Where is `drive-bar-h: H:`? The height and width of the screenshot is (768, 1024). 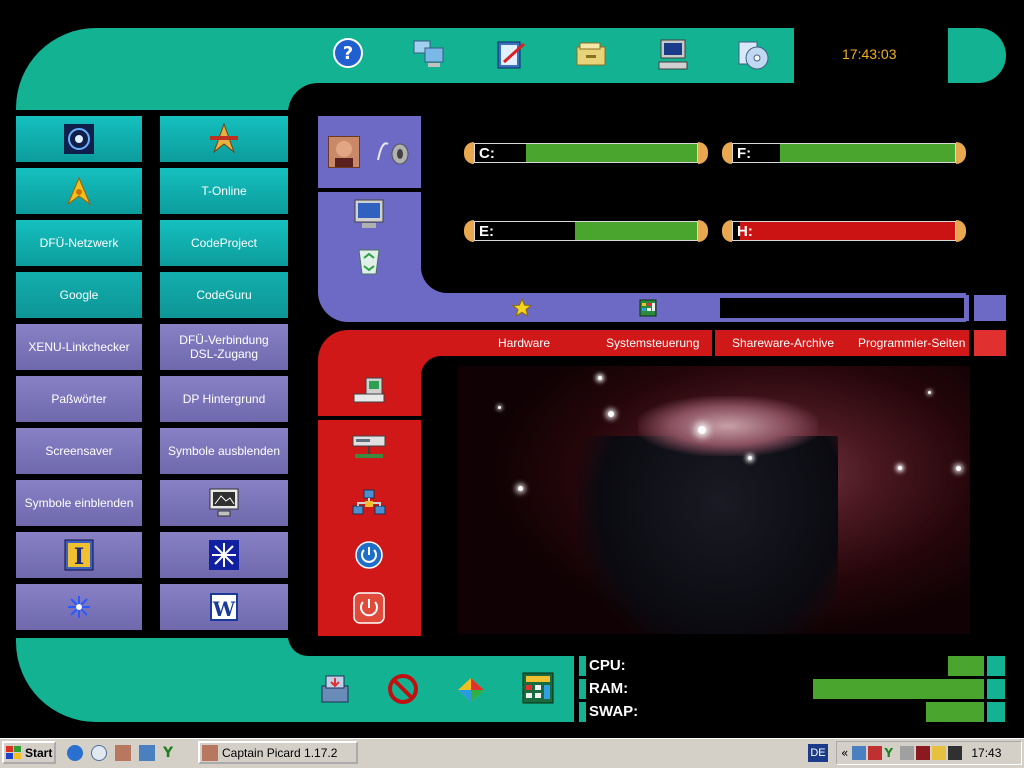 drive-bar-h: H: is located at coordinates (844, 231).